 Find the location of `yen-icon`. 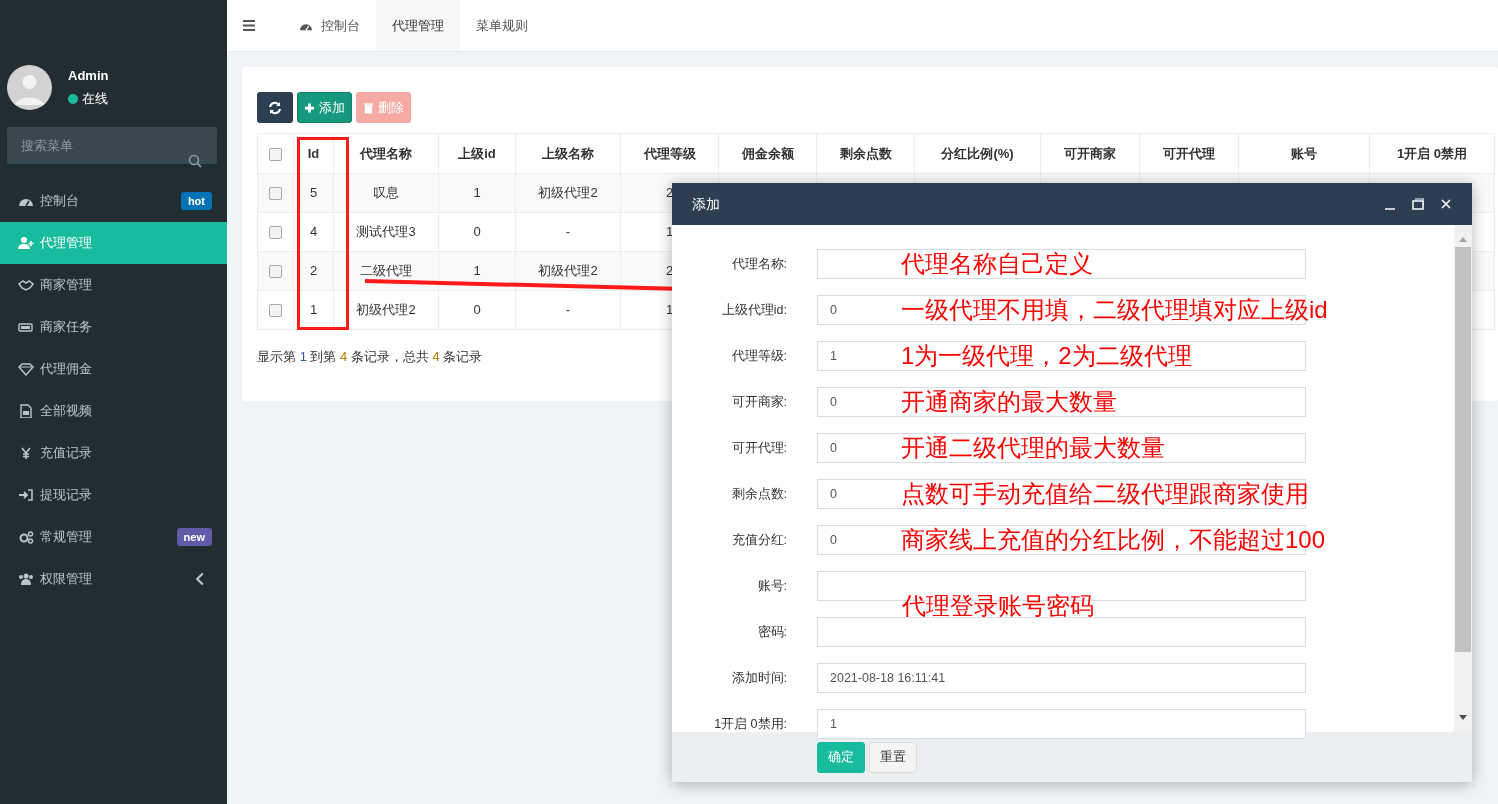

yen-icon is located at coordinates (26, 453).